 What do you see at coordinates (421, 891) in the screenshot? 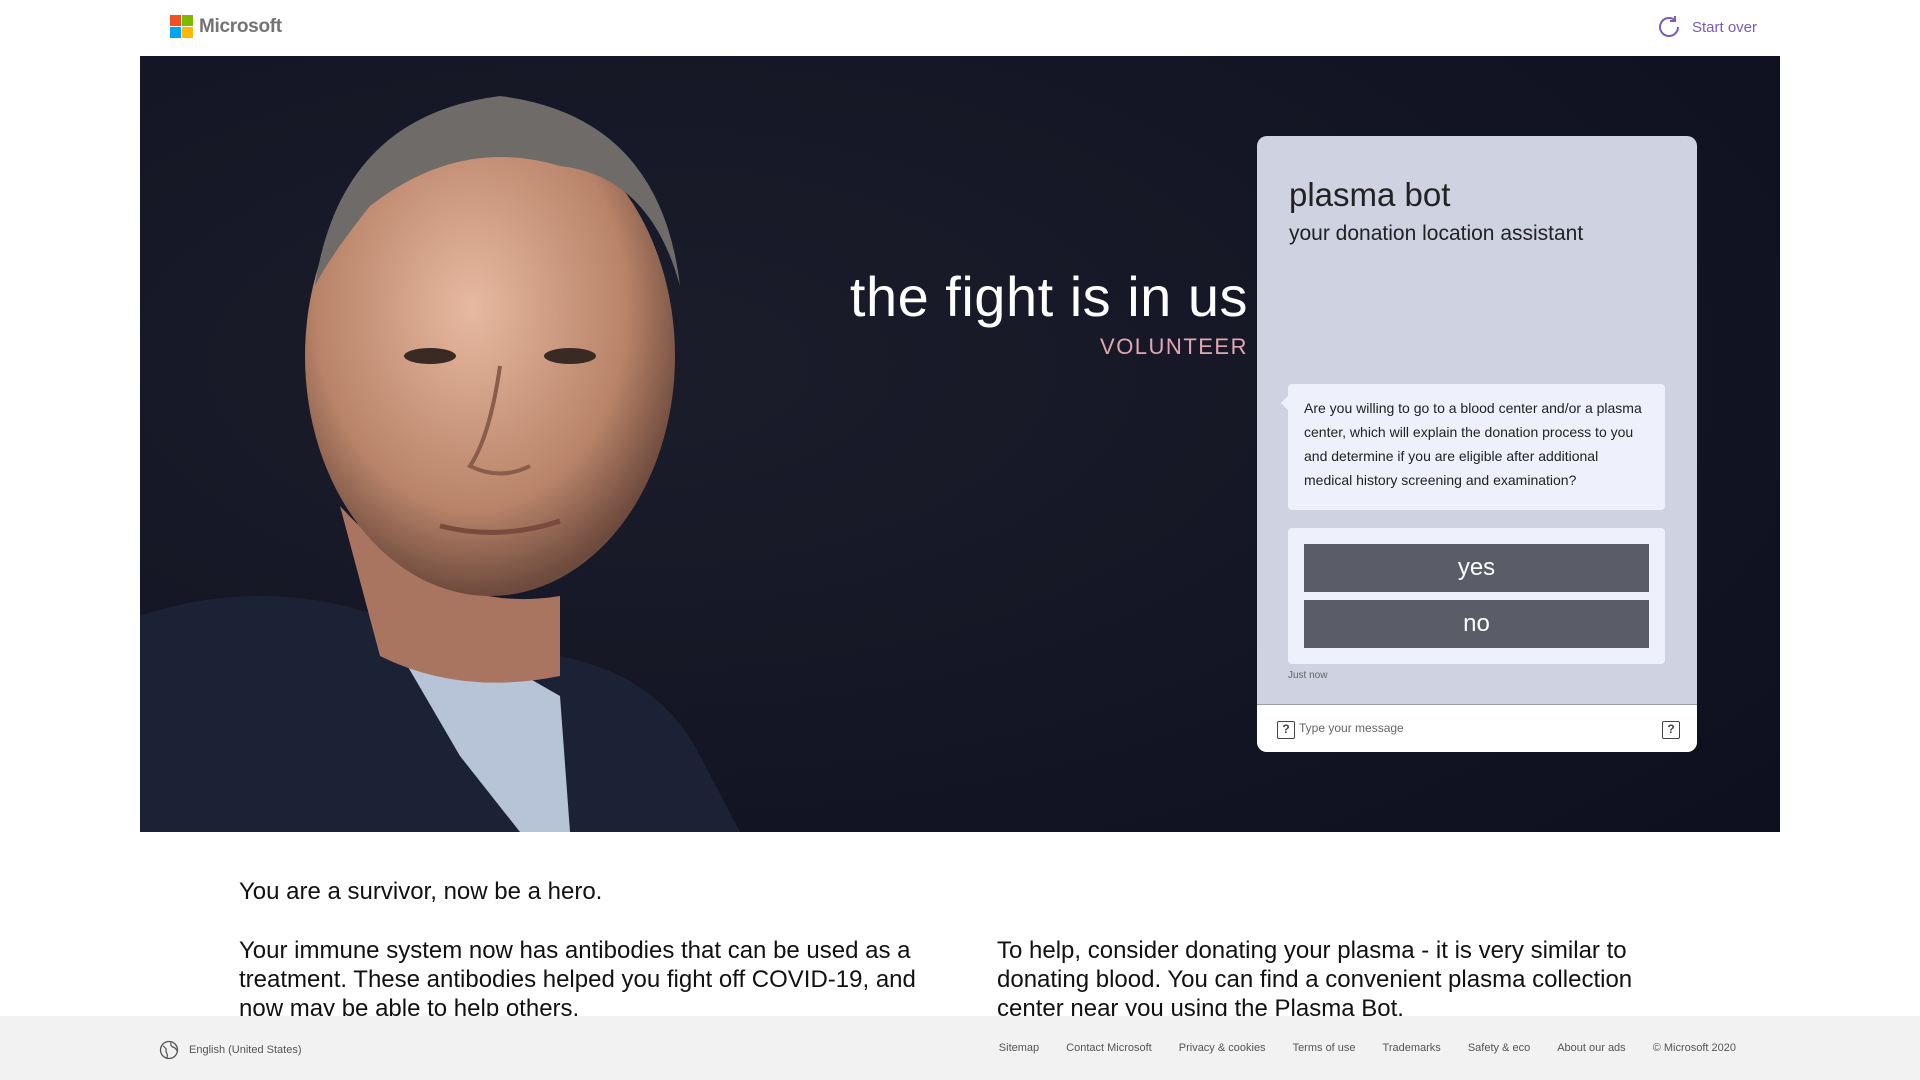
I see `intro-text: You are a survivor, now be a hero.` at bounding box center [421, 891].